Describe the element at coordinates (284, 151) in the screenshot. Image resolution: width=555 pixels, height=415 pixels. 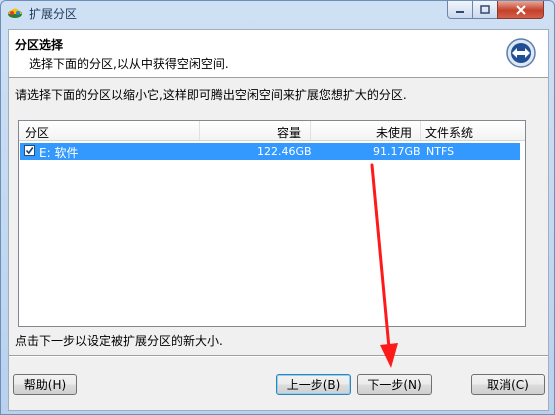
I see `partition-capacity: 122.46GB` at that location.